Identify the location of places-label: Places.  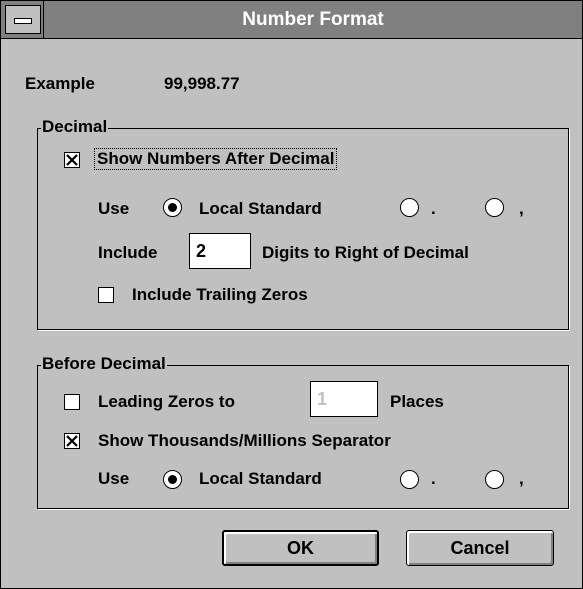
(417, 401).